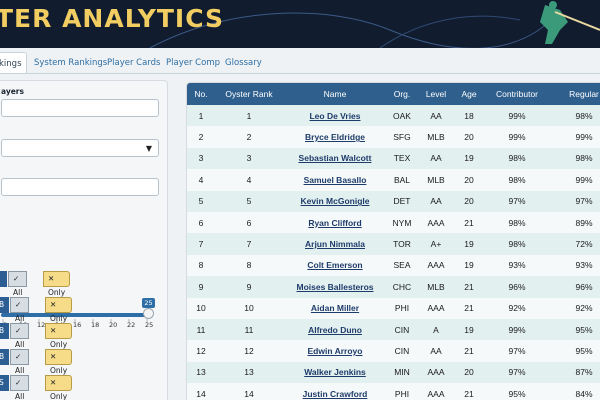 This screenshot has height=400, width=600. What do you see at coordinates (77, 325) in the screenshot?
I see `tick-label: 16` at bounding box center [77, 325].